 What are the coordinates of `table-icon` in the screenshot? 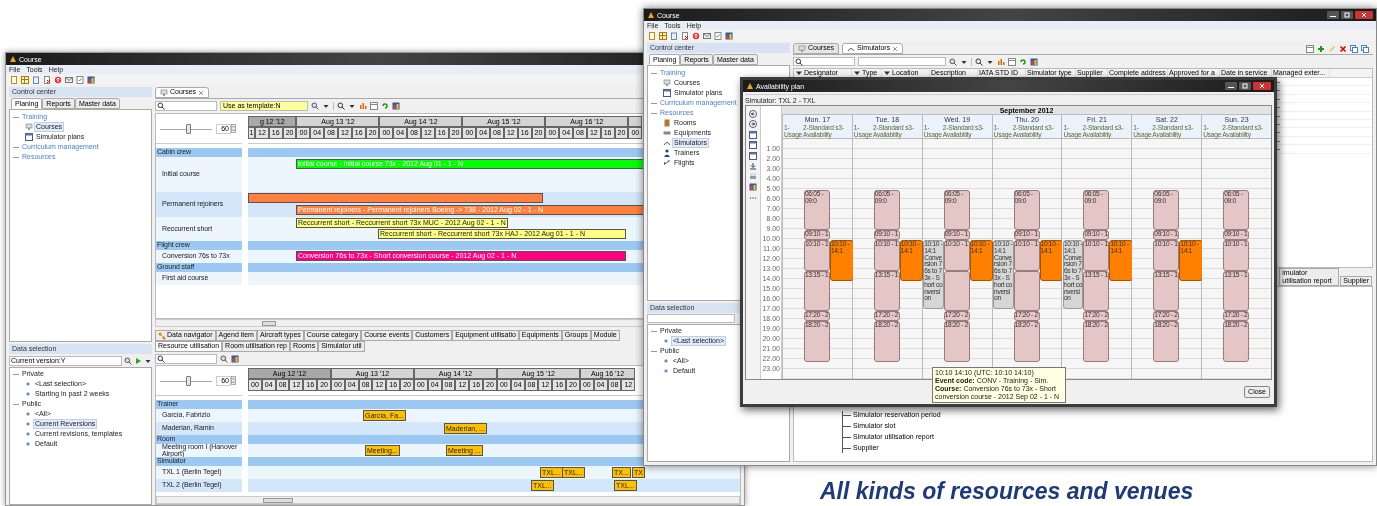 It's located at (662, 35).